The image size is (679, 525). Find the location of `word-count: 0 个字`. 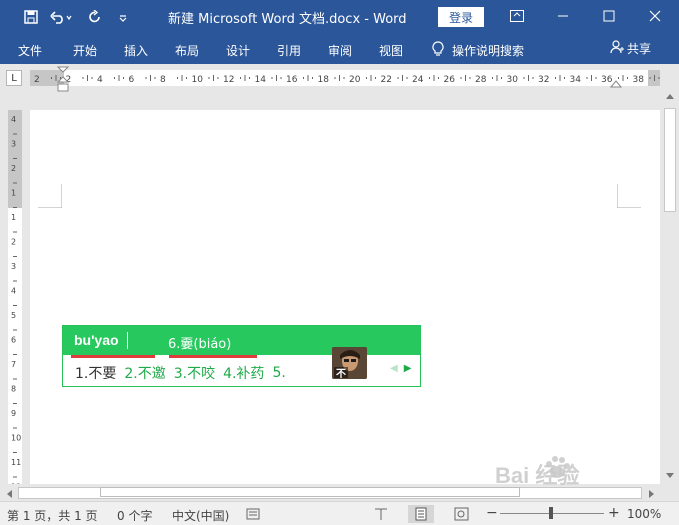

word-count: 0 个字 is located at coordinates (134, 515).